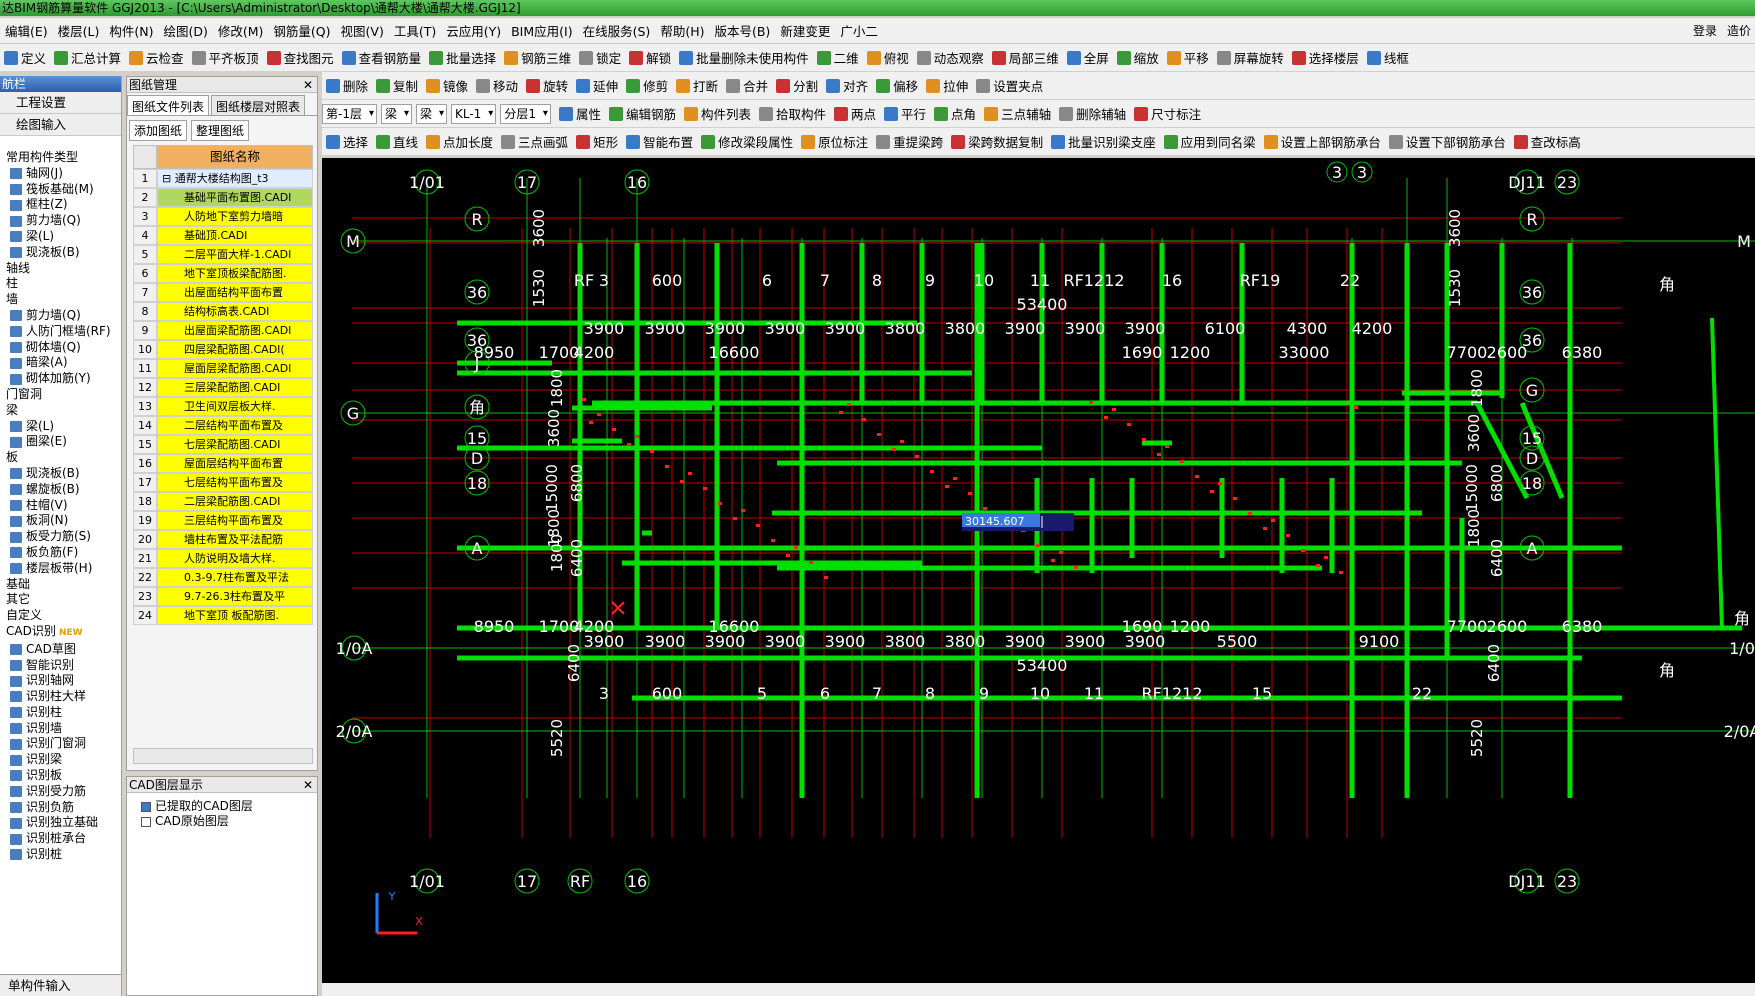 This screenshot has height=996, width=1755. Describe the element at coordinates (1447, 142) in the screenshot. I see `draw-button-13: 设置下部钢筋承台` at that location.